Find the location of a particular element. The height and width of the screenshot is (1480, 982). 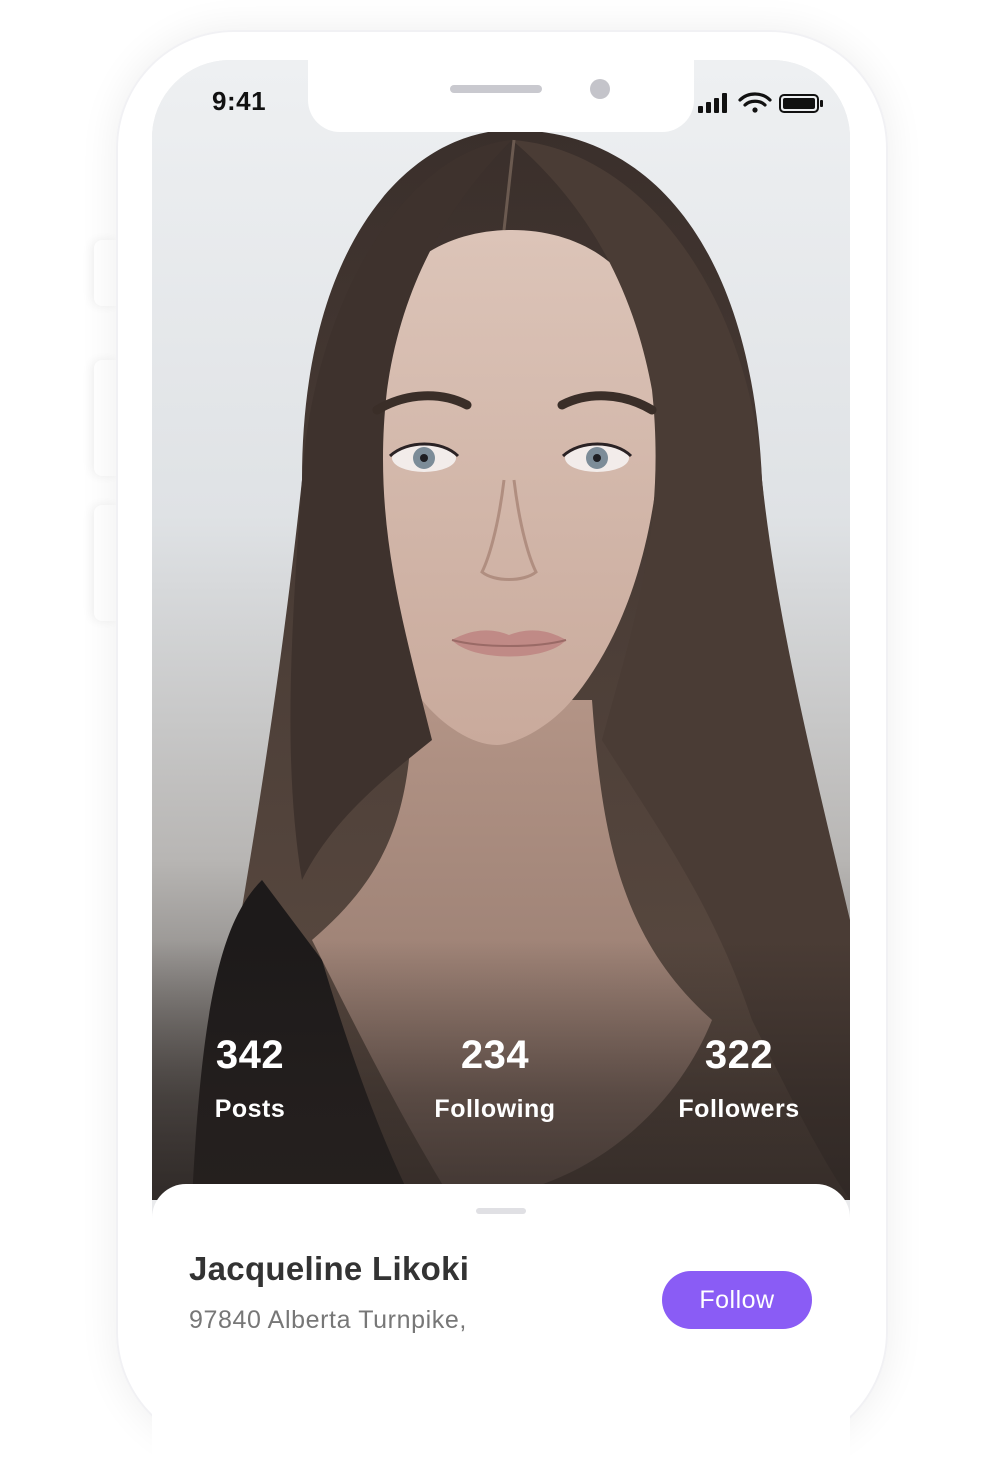

stat-followers: 322 Followers is located at coordinates (739, 1079).